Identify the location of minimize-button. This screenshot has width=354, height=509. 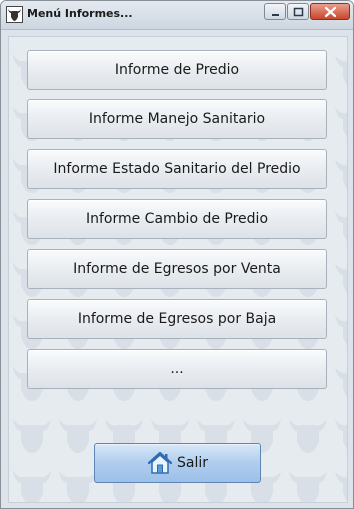
(275, 11).